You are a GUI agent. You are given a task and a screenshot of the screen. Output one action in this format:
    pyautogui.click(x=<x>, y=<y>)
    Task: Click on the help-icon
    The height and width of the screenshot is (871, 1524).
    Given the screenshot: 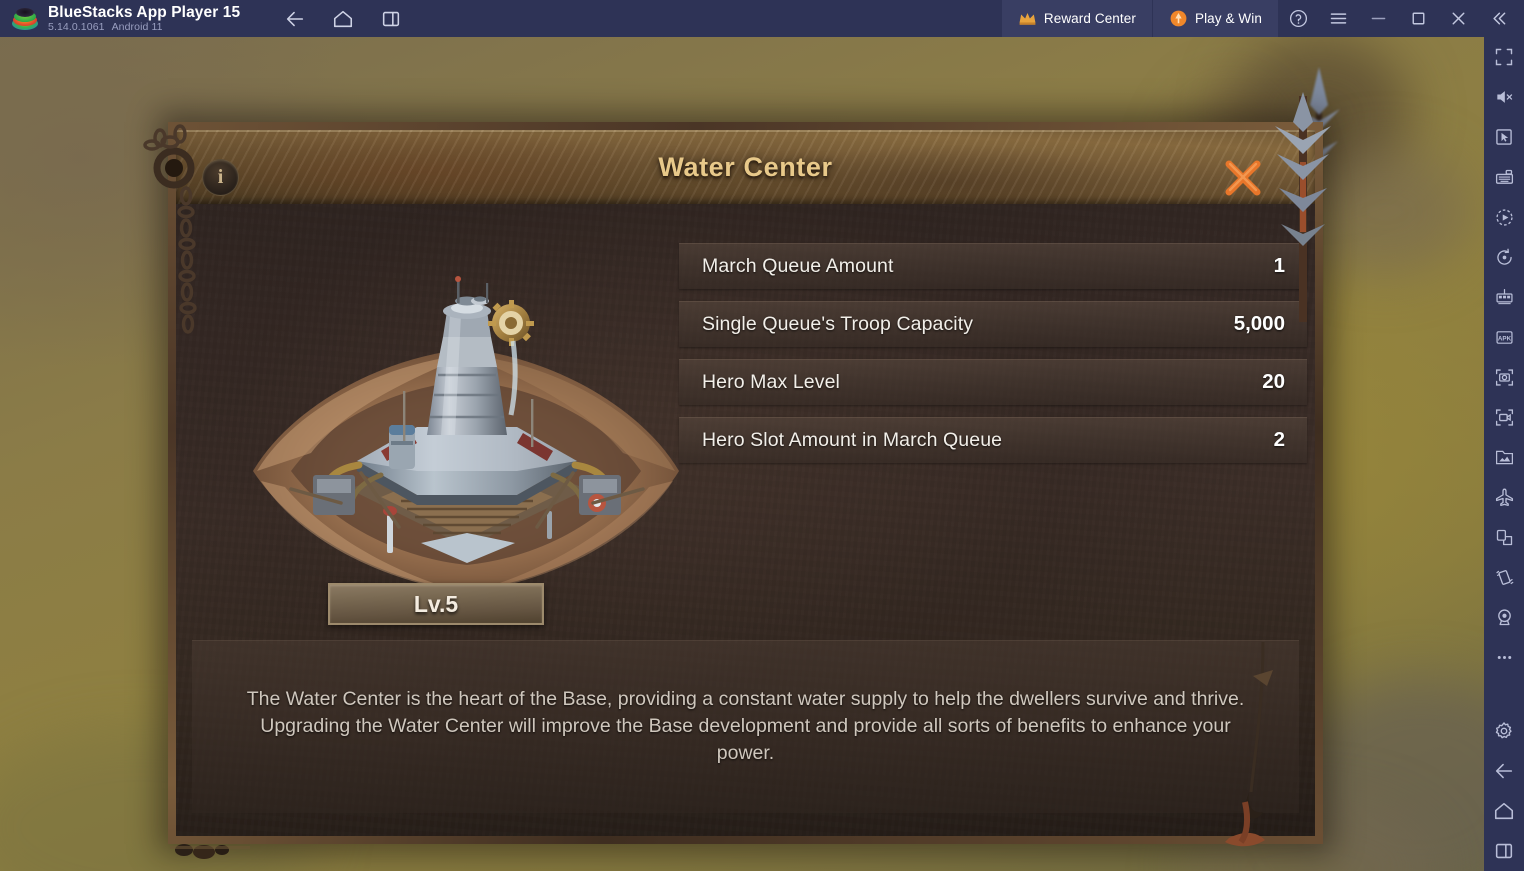 What is the action you would take?
    pyautogui.click(x=1298, y=18)
    